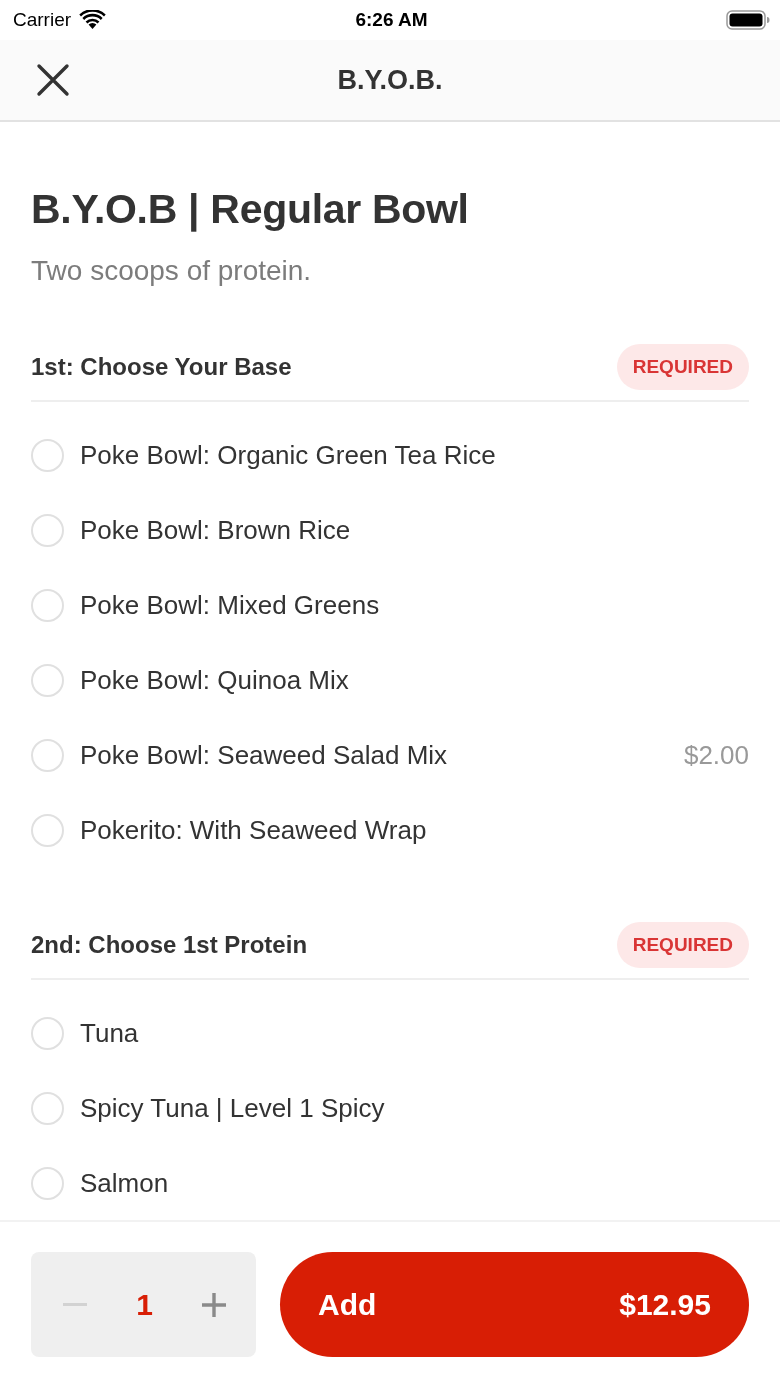 The image size is (780, 1387). Describe the element at coordinates (264, 755) in the screenshot. I see `option-label: Poke Bowl: Seaweed Salad Mix` at that location.